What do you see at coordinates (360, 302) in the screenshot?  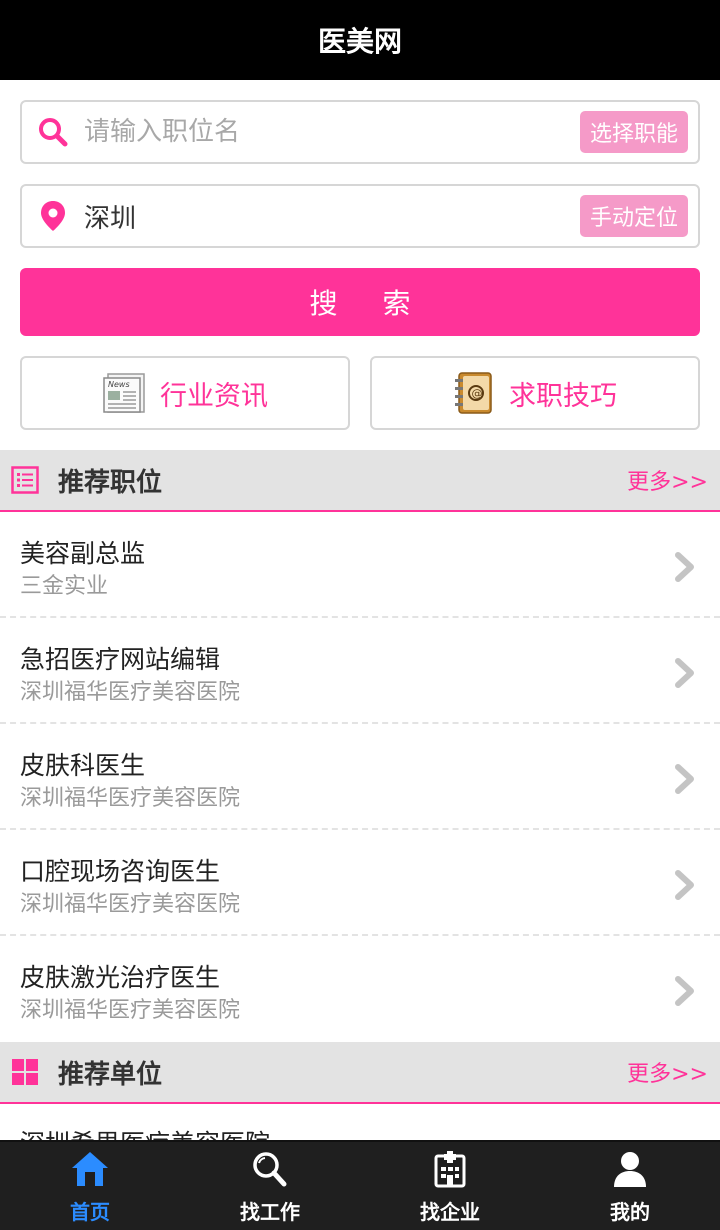 I see `search-button: 搜 索` at bounding box center [360, 302].